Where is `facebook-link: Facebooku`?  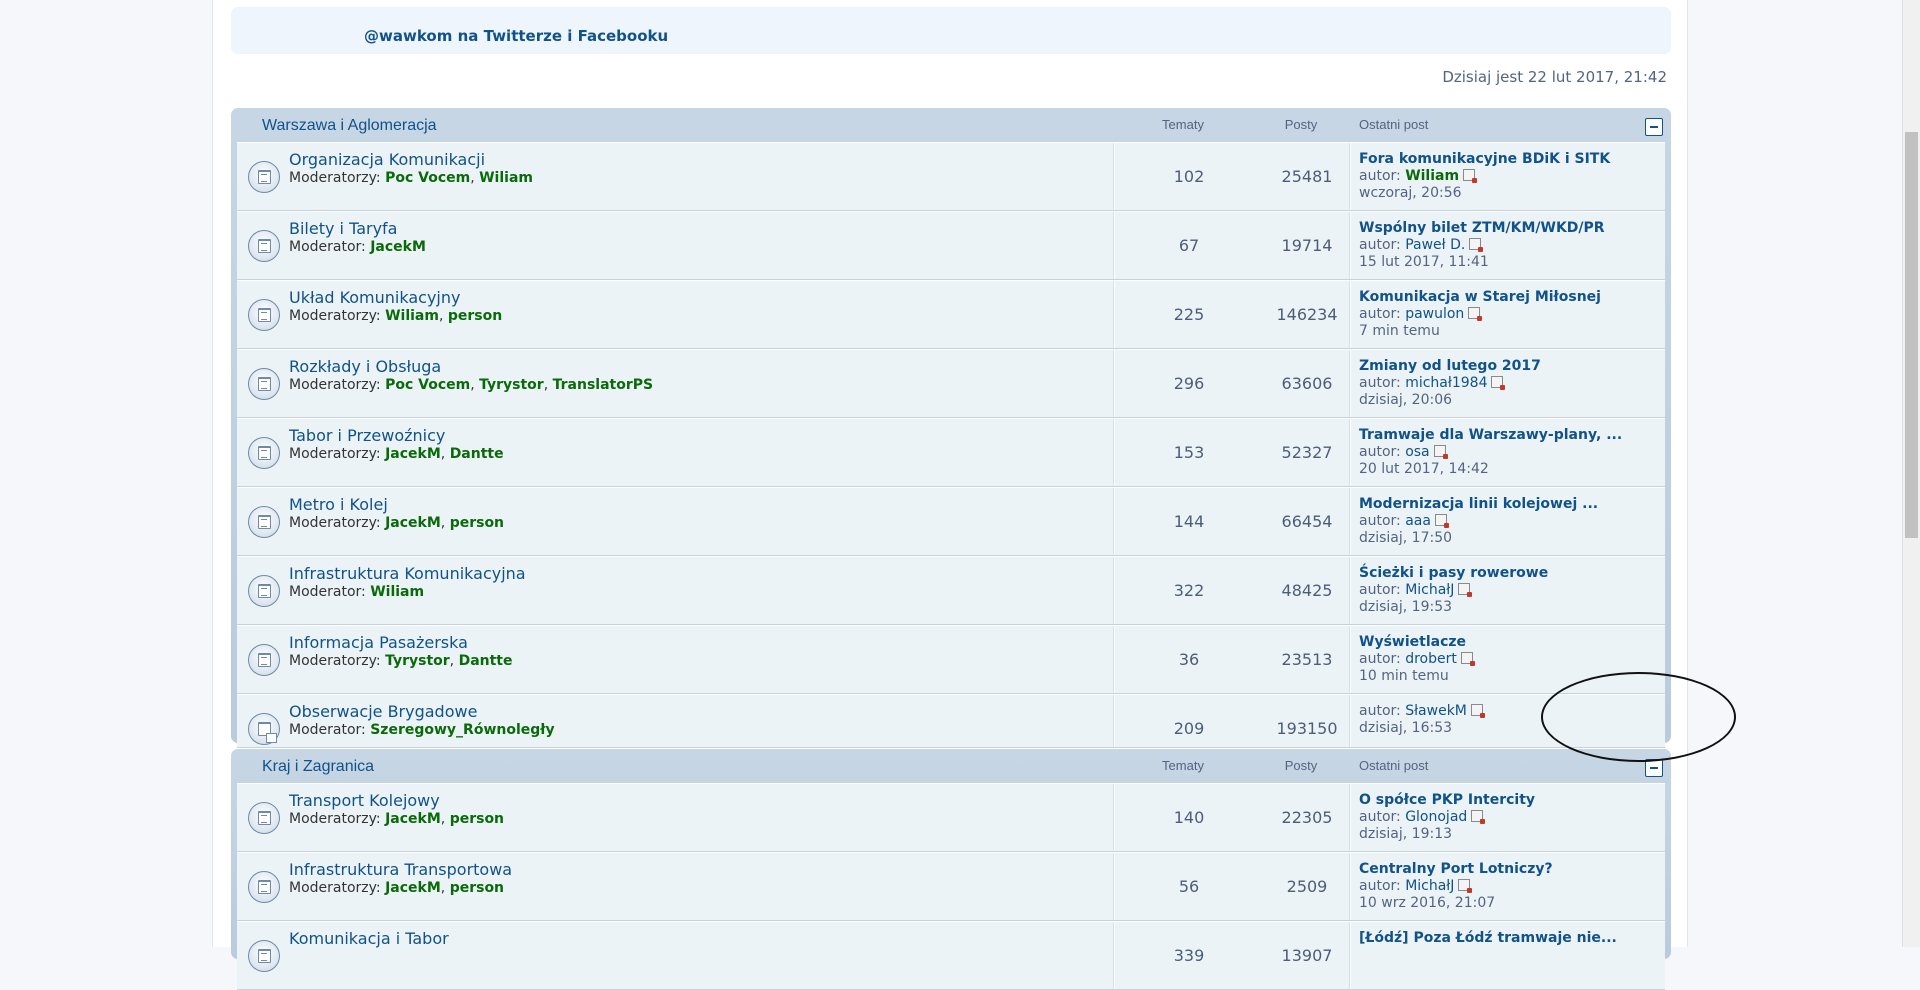
facebook-link: Facebooku is located at coordinates (623, 36).